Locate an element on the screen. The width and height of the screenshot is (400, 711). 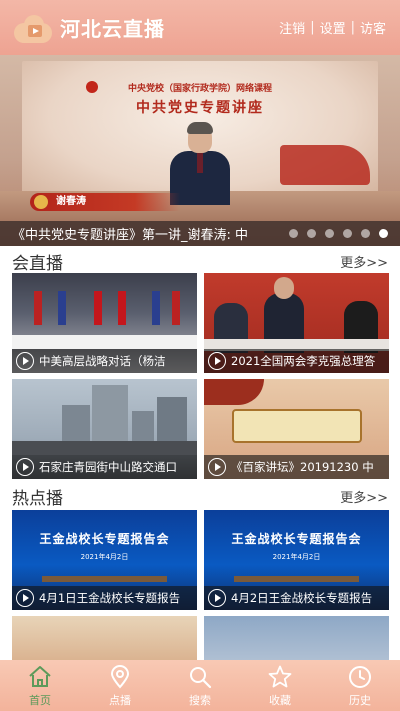
video-card: 石家庄青园街中山路交通口 is located at coordinates (104, 429).